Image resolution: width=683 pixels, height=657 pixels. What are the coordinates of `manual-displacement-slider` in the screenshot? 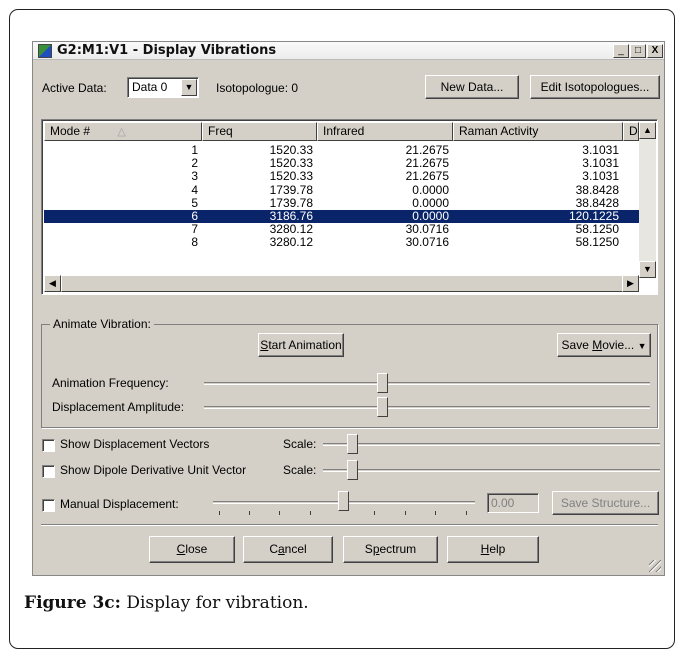 It's located at (343, 501).